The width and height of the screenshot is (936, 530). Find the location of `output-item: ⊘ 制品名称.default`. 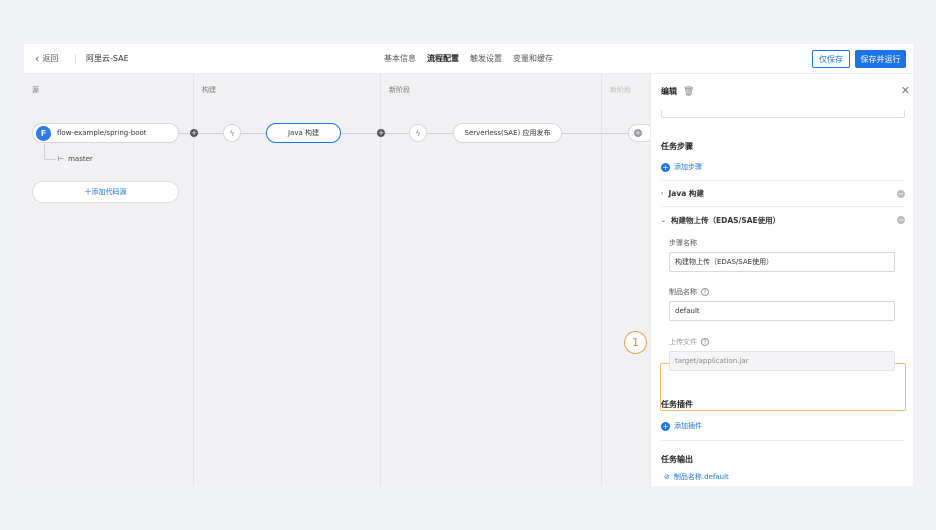

output-item: ⊘ 制品名称.default is located at coordinates (696, 477).